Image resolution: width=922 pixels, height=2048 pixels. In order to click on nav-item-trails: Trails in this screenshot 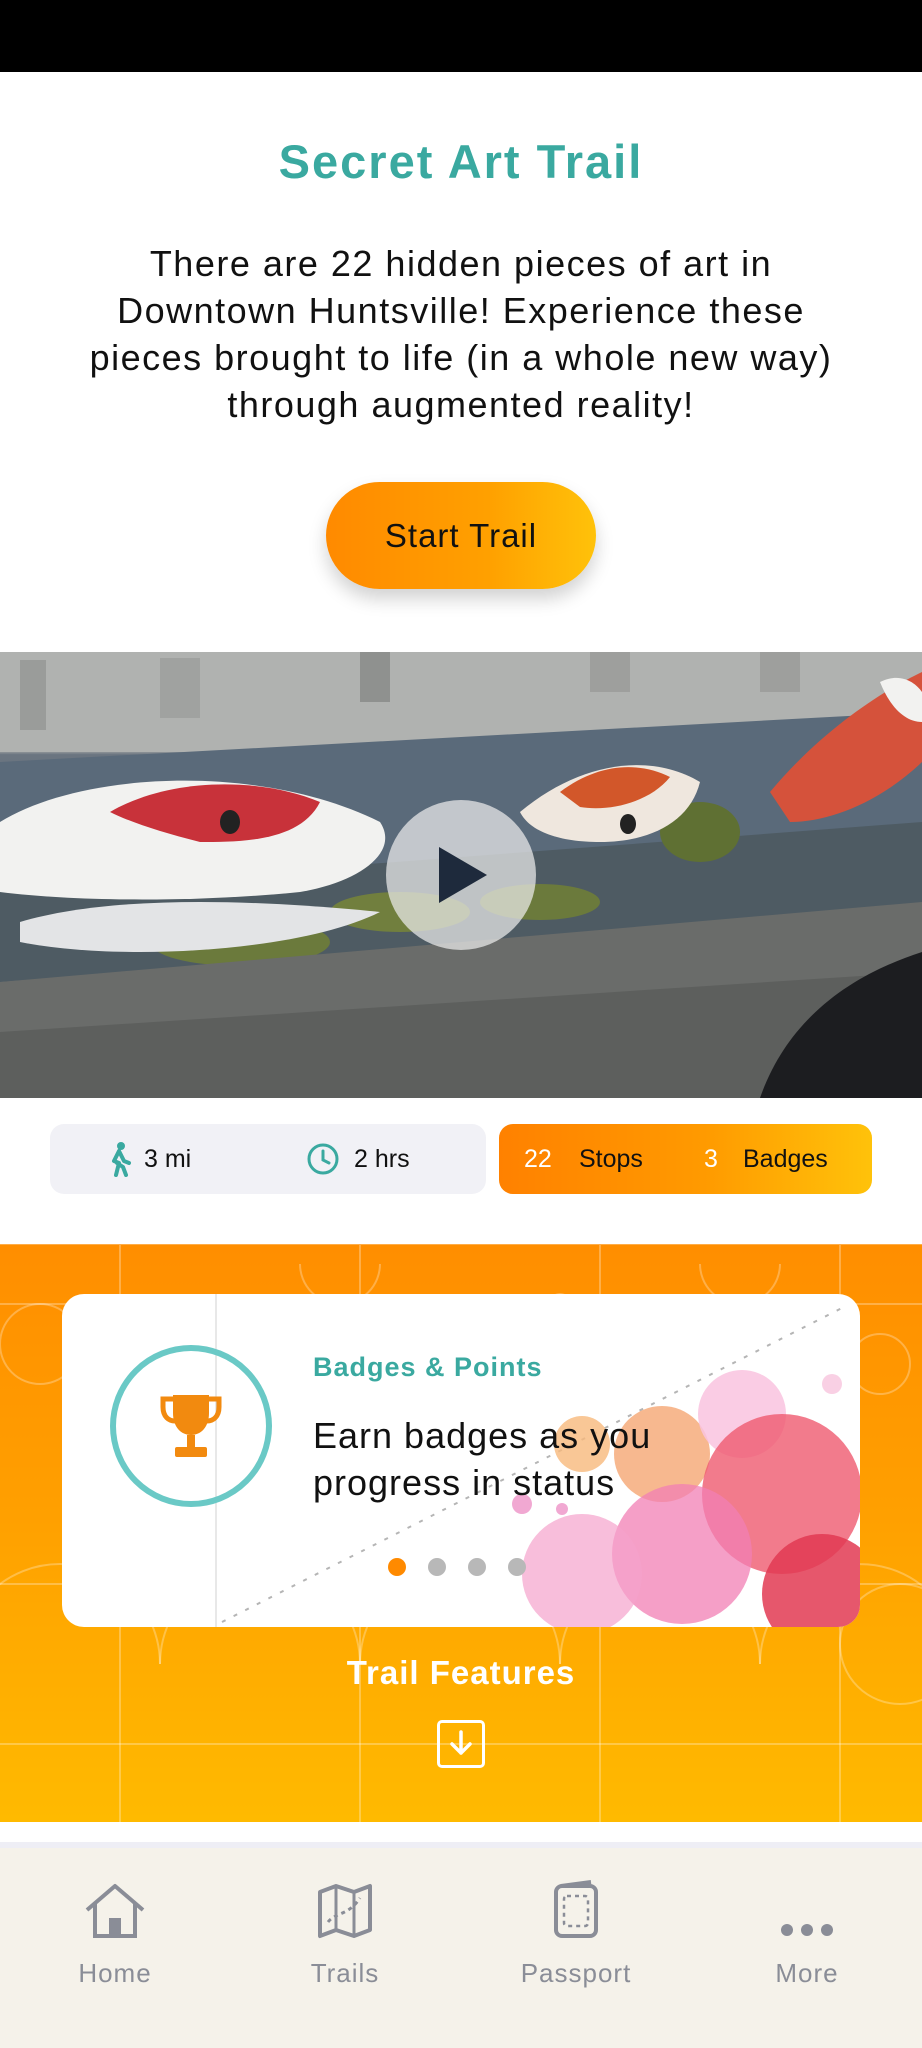, I will do `click(345, 1934)`.